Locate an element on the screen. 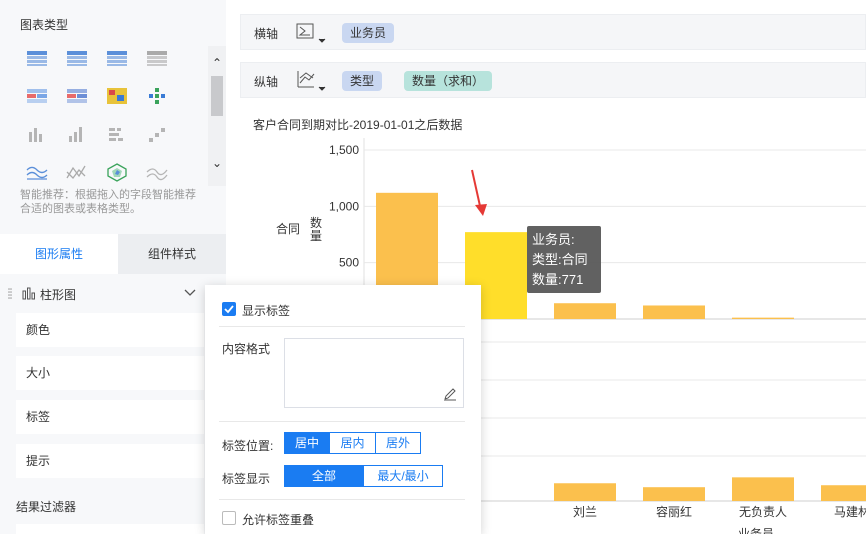 The image size is (866, 534). show-label-checkbox is located at coordinates (229, 309).